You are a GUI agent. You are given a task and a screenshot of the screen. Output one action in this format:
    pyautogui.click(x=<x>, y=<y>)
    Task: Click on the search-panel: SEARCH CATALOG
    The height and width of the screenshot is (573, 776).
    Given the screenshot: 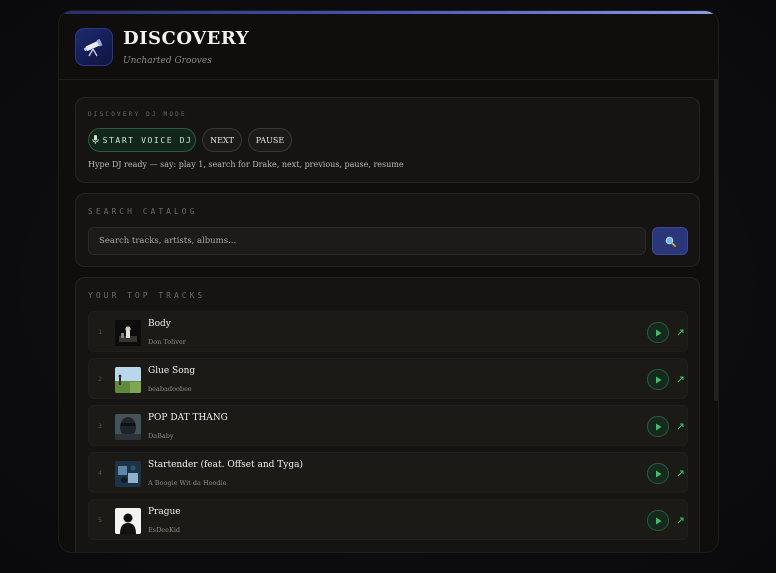 What is the action you would take?
    pyautogui.click(x=387, y=230)
    